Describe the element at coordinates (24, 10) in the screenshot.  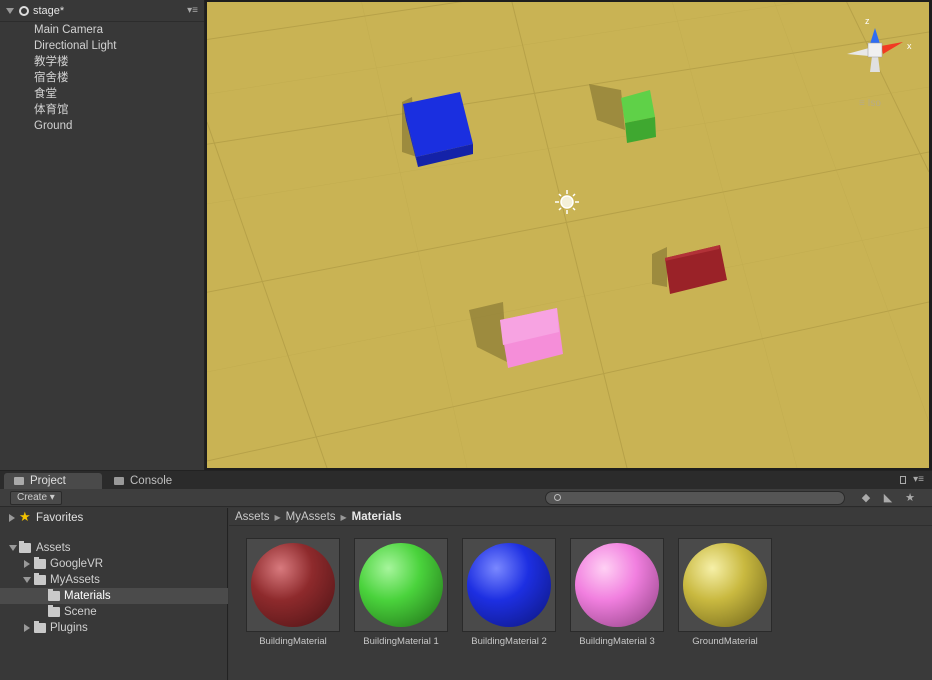
I see `unity-scene-icon` at that location.